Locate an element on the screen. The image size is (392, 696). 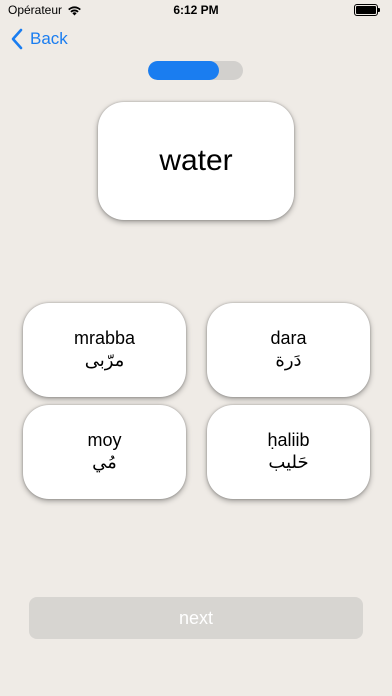
battery-level is located at coordinates (366, 10).